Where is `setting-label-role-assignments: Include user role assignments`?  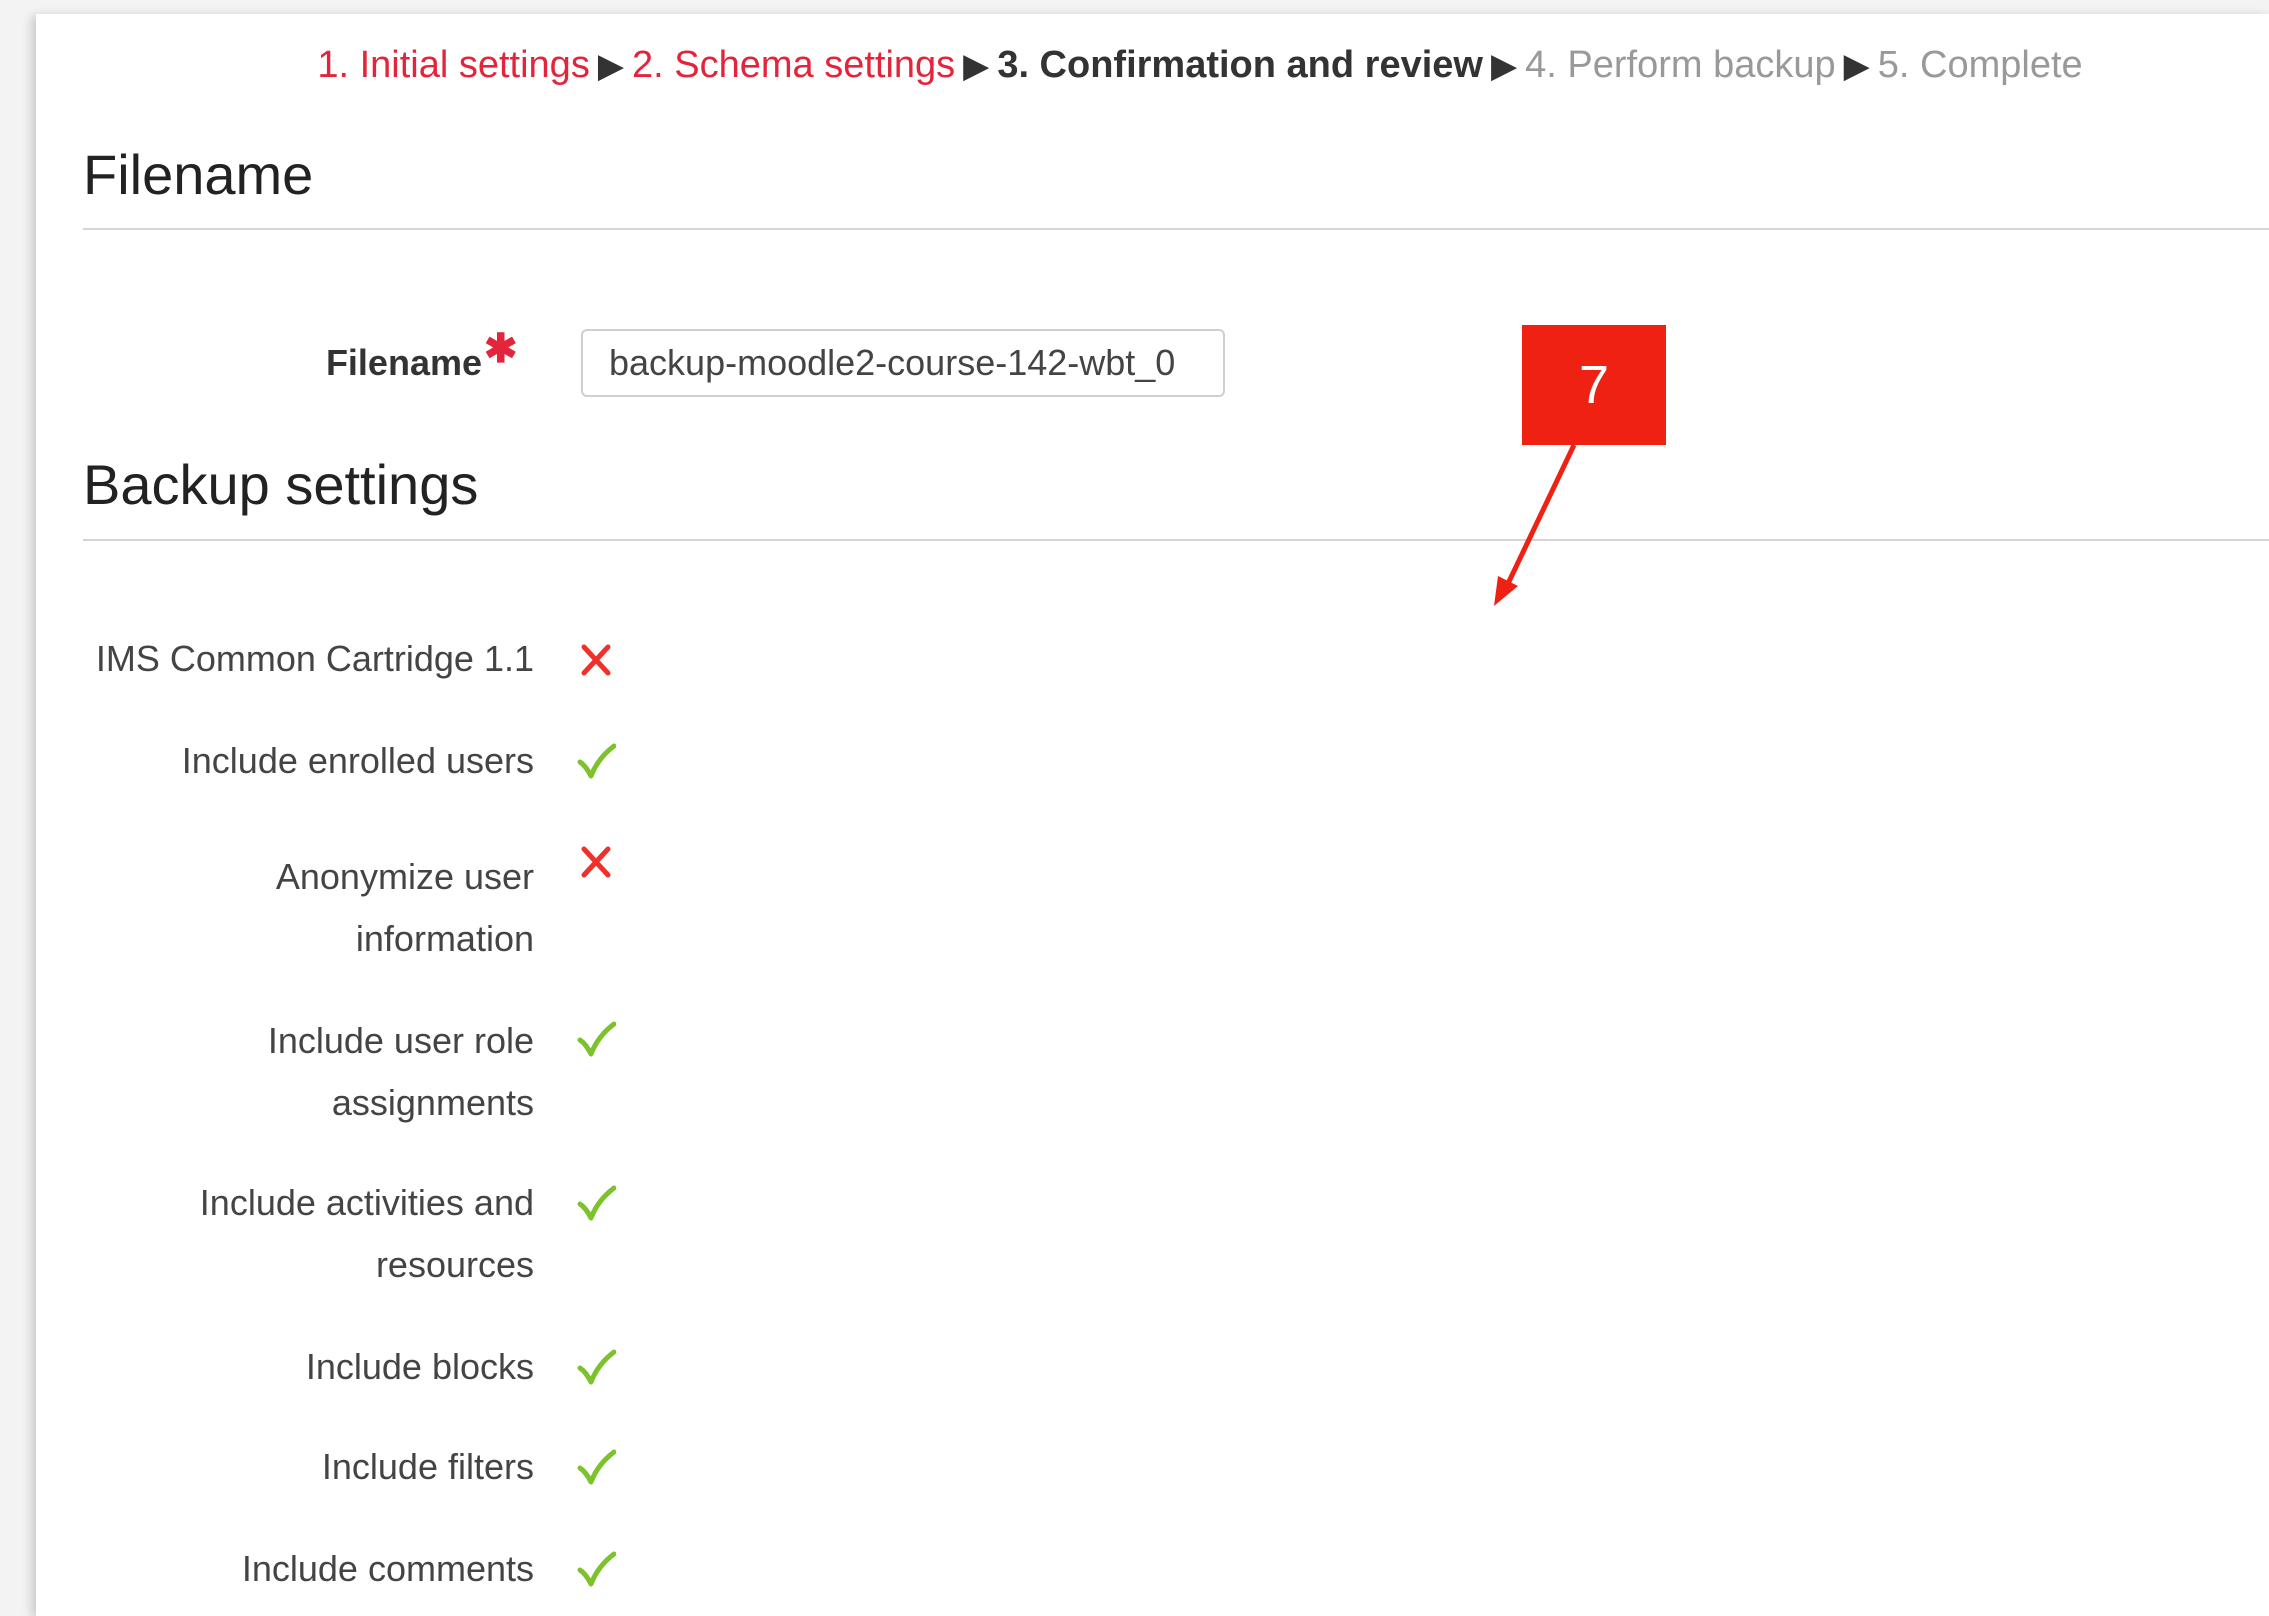
setting-label-role-assignments: Include user role assignments is located at coordinates (400, 1071).